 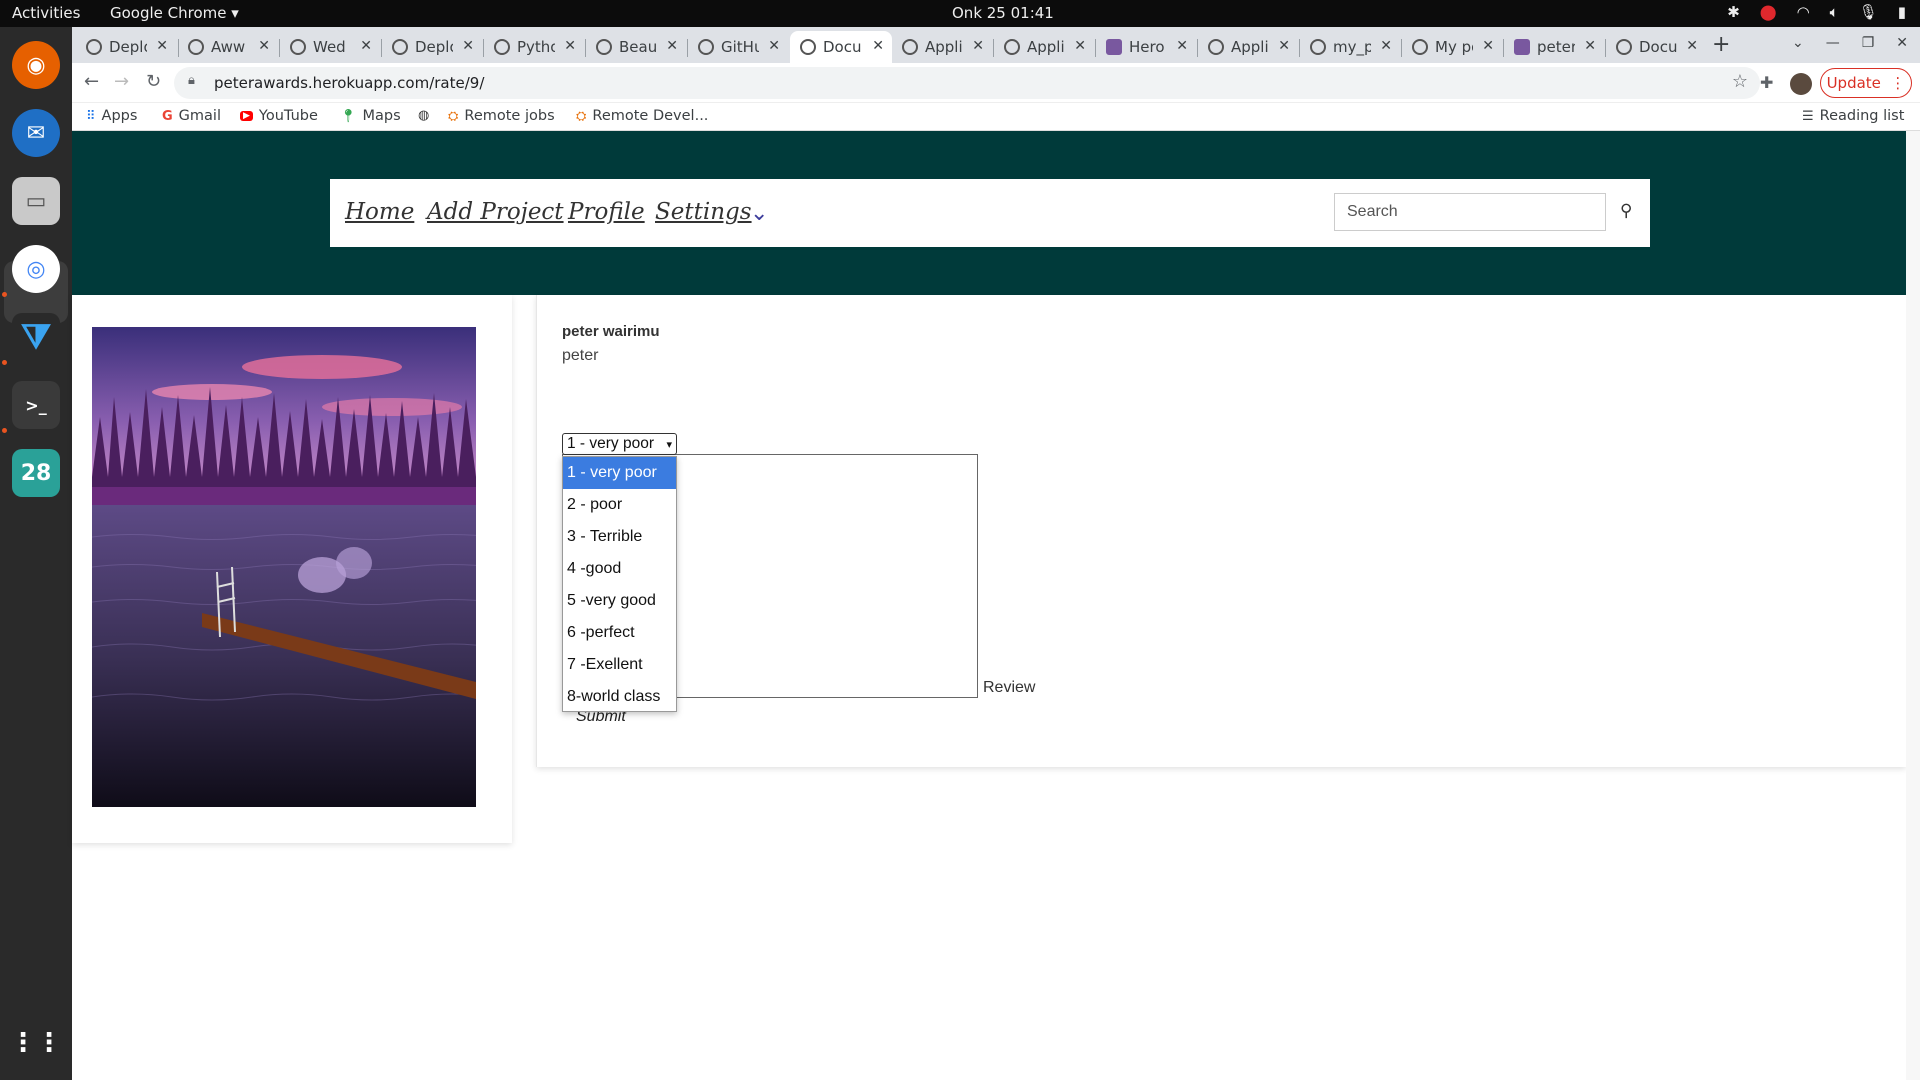 What do you see at coordinates (1656, 47) in the screenshot?
I see `tab: Docu ✕` at bounding box center [1656, 47].